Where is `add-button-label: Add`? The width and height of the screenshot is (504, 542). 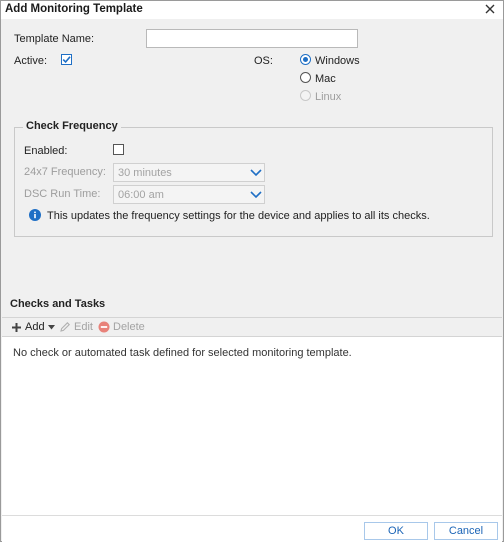 add-button-label: Add is located at coordinates (35, 327).